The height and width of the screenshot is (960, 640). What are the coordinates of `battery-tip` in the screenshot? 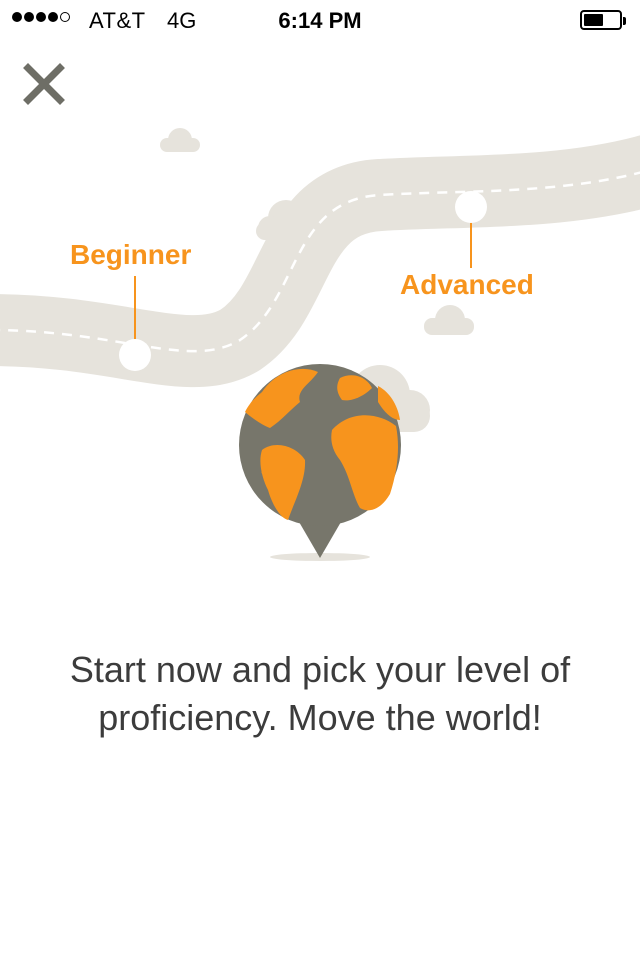 It's located at (624, 21).